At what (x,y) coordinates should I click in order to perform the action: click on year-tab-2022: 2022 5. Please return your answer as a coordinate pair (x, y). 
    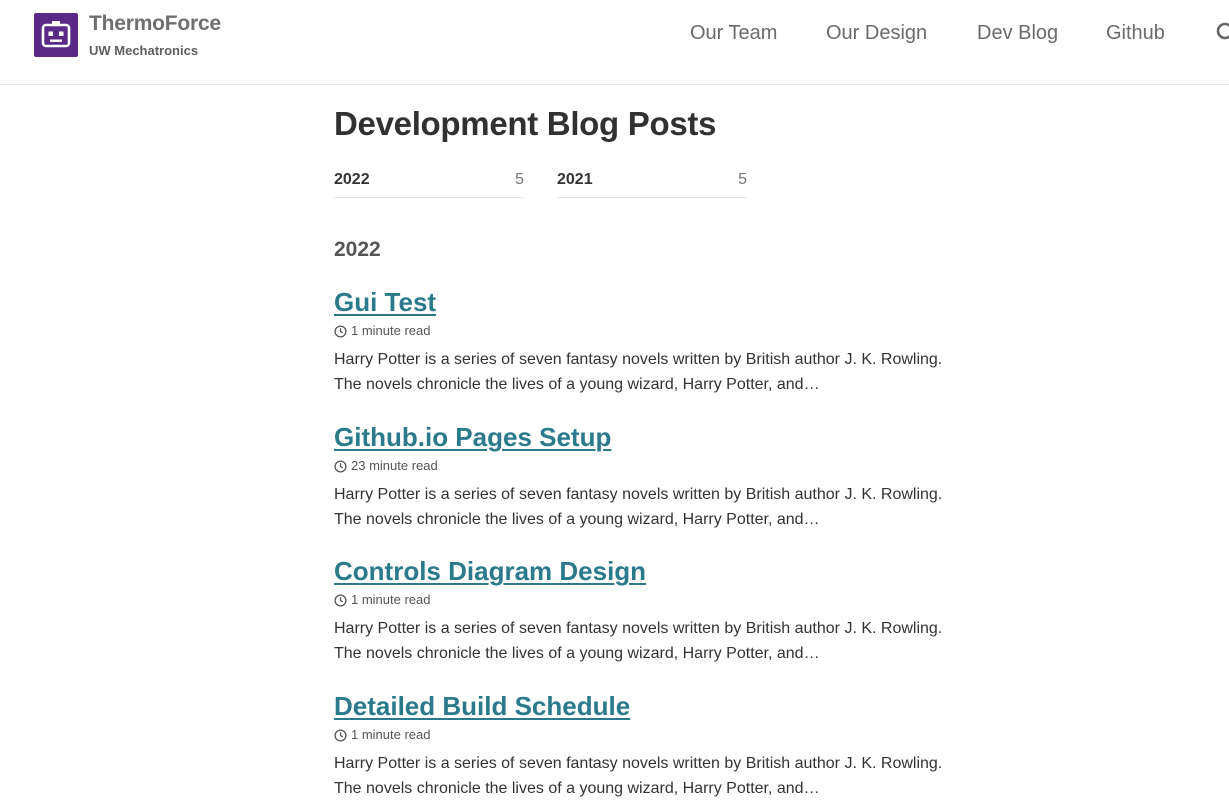
    Looking at the image, I should click on (429, 184).